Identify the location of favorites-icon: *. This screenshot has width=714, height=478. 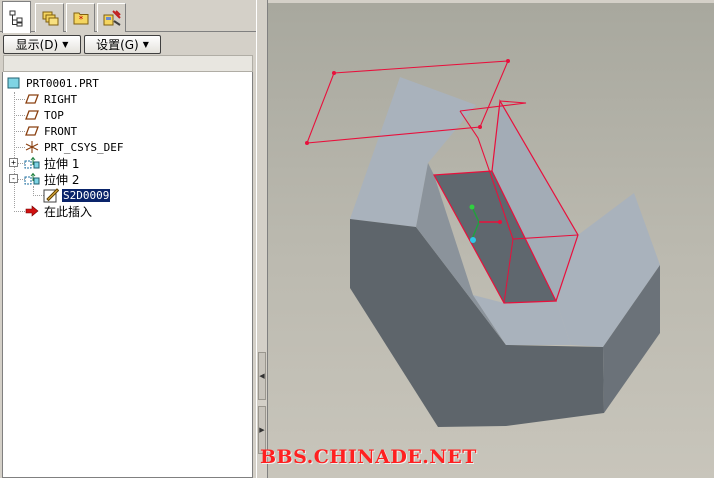
(80, 18).